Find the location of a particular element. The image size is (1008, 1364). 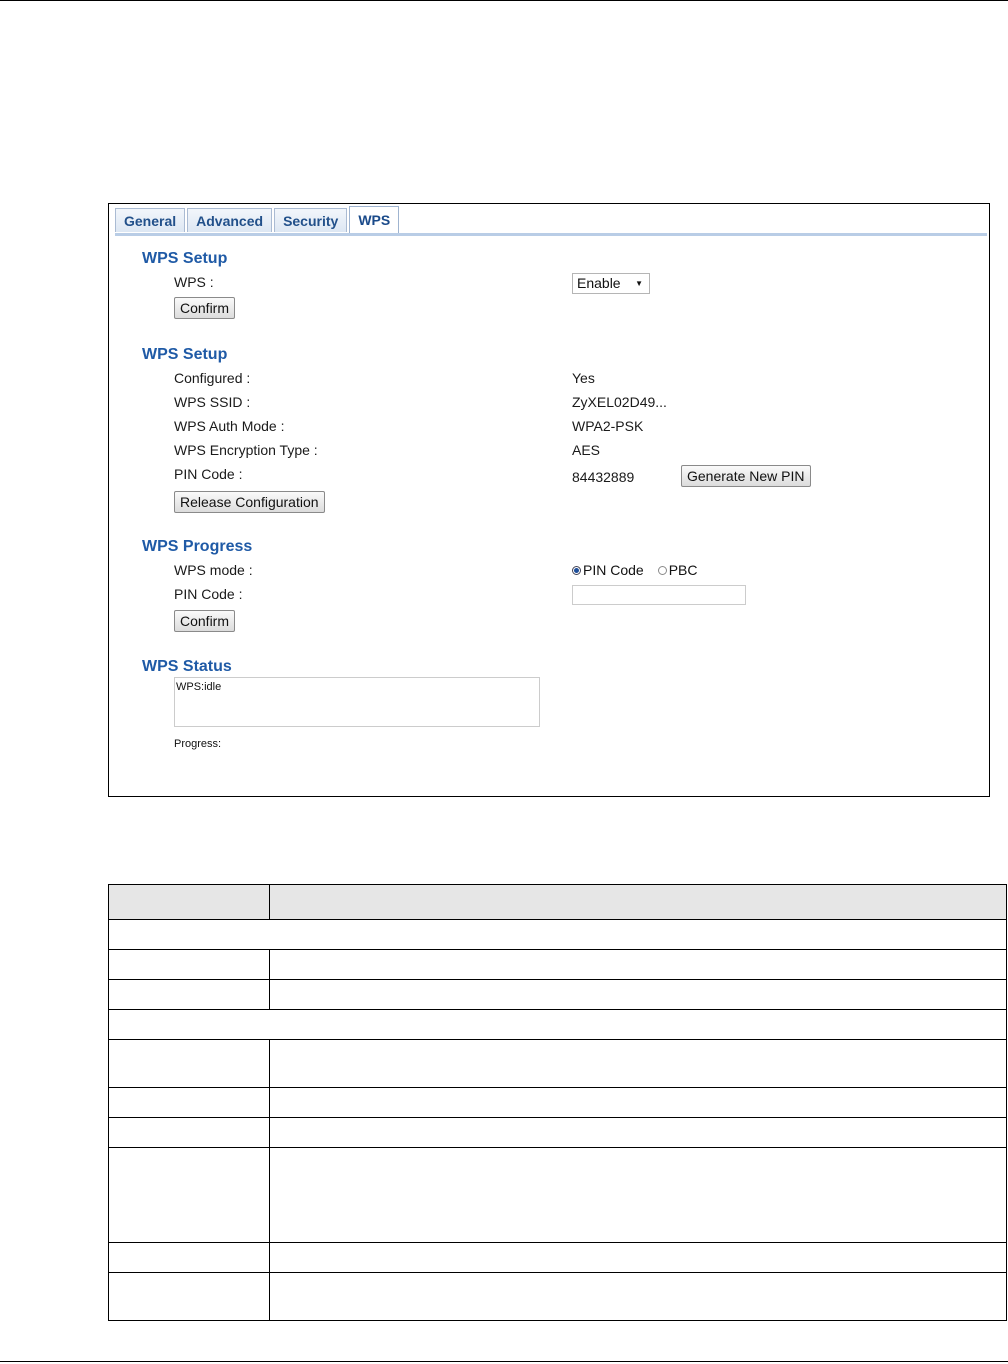

wps-setup-title: WPS Setup is located at coordinates (185, 258).